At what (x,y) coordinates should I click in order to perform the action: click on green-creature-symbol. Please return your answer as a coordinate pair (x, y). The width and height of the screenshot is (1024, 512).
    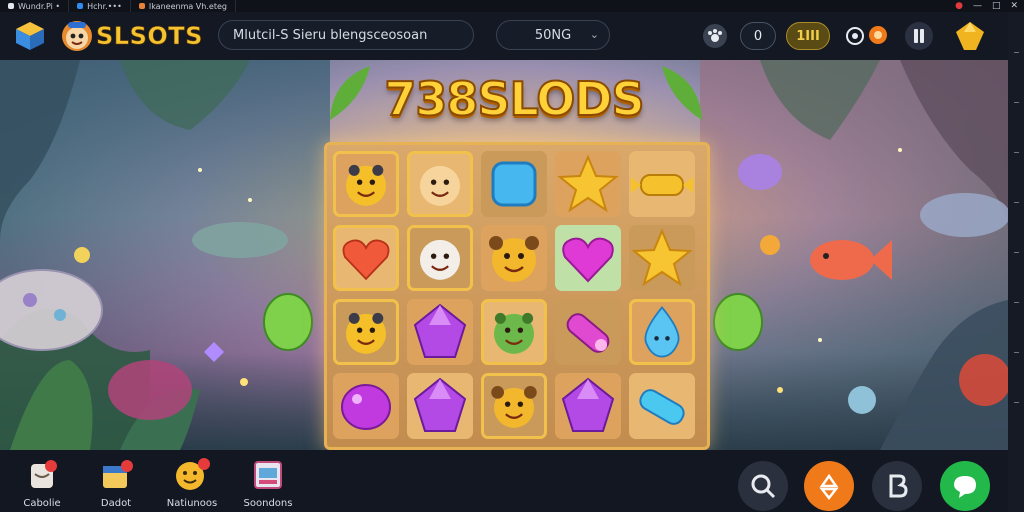
    Looking at the image, I should click on (514, 333).